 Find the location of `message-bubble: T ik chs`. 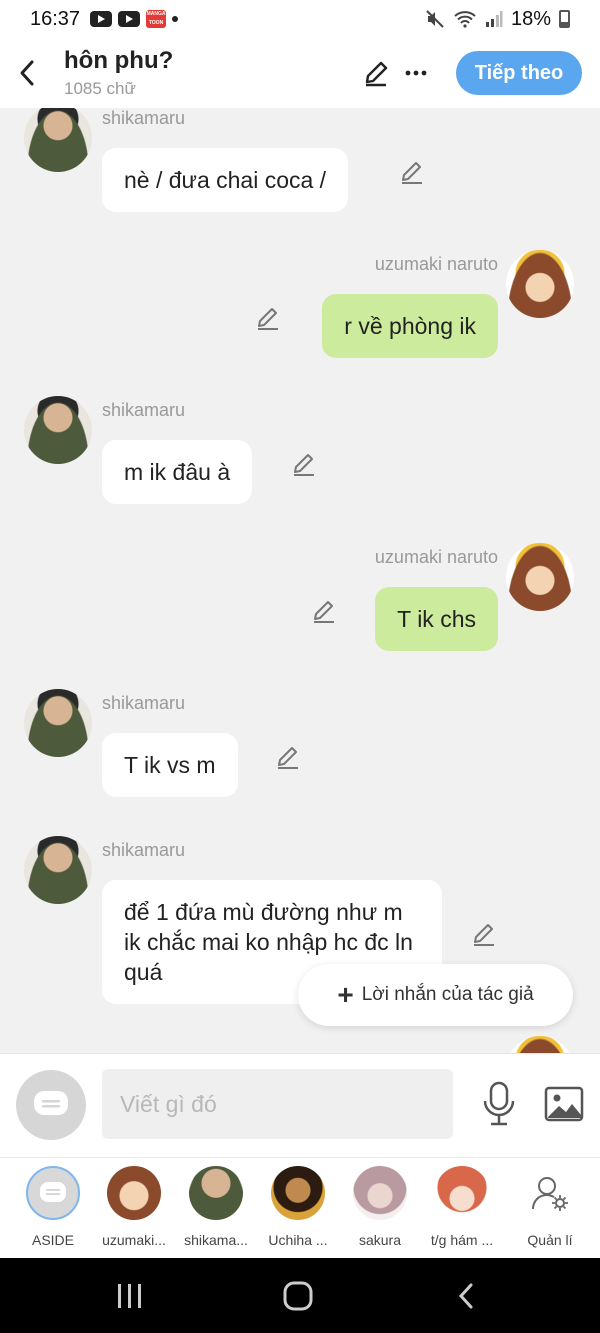

message-bubble: T ik chs is located at coordinates (436, 619).